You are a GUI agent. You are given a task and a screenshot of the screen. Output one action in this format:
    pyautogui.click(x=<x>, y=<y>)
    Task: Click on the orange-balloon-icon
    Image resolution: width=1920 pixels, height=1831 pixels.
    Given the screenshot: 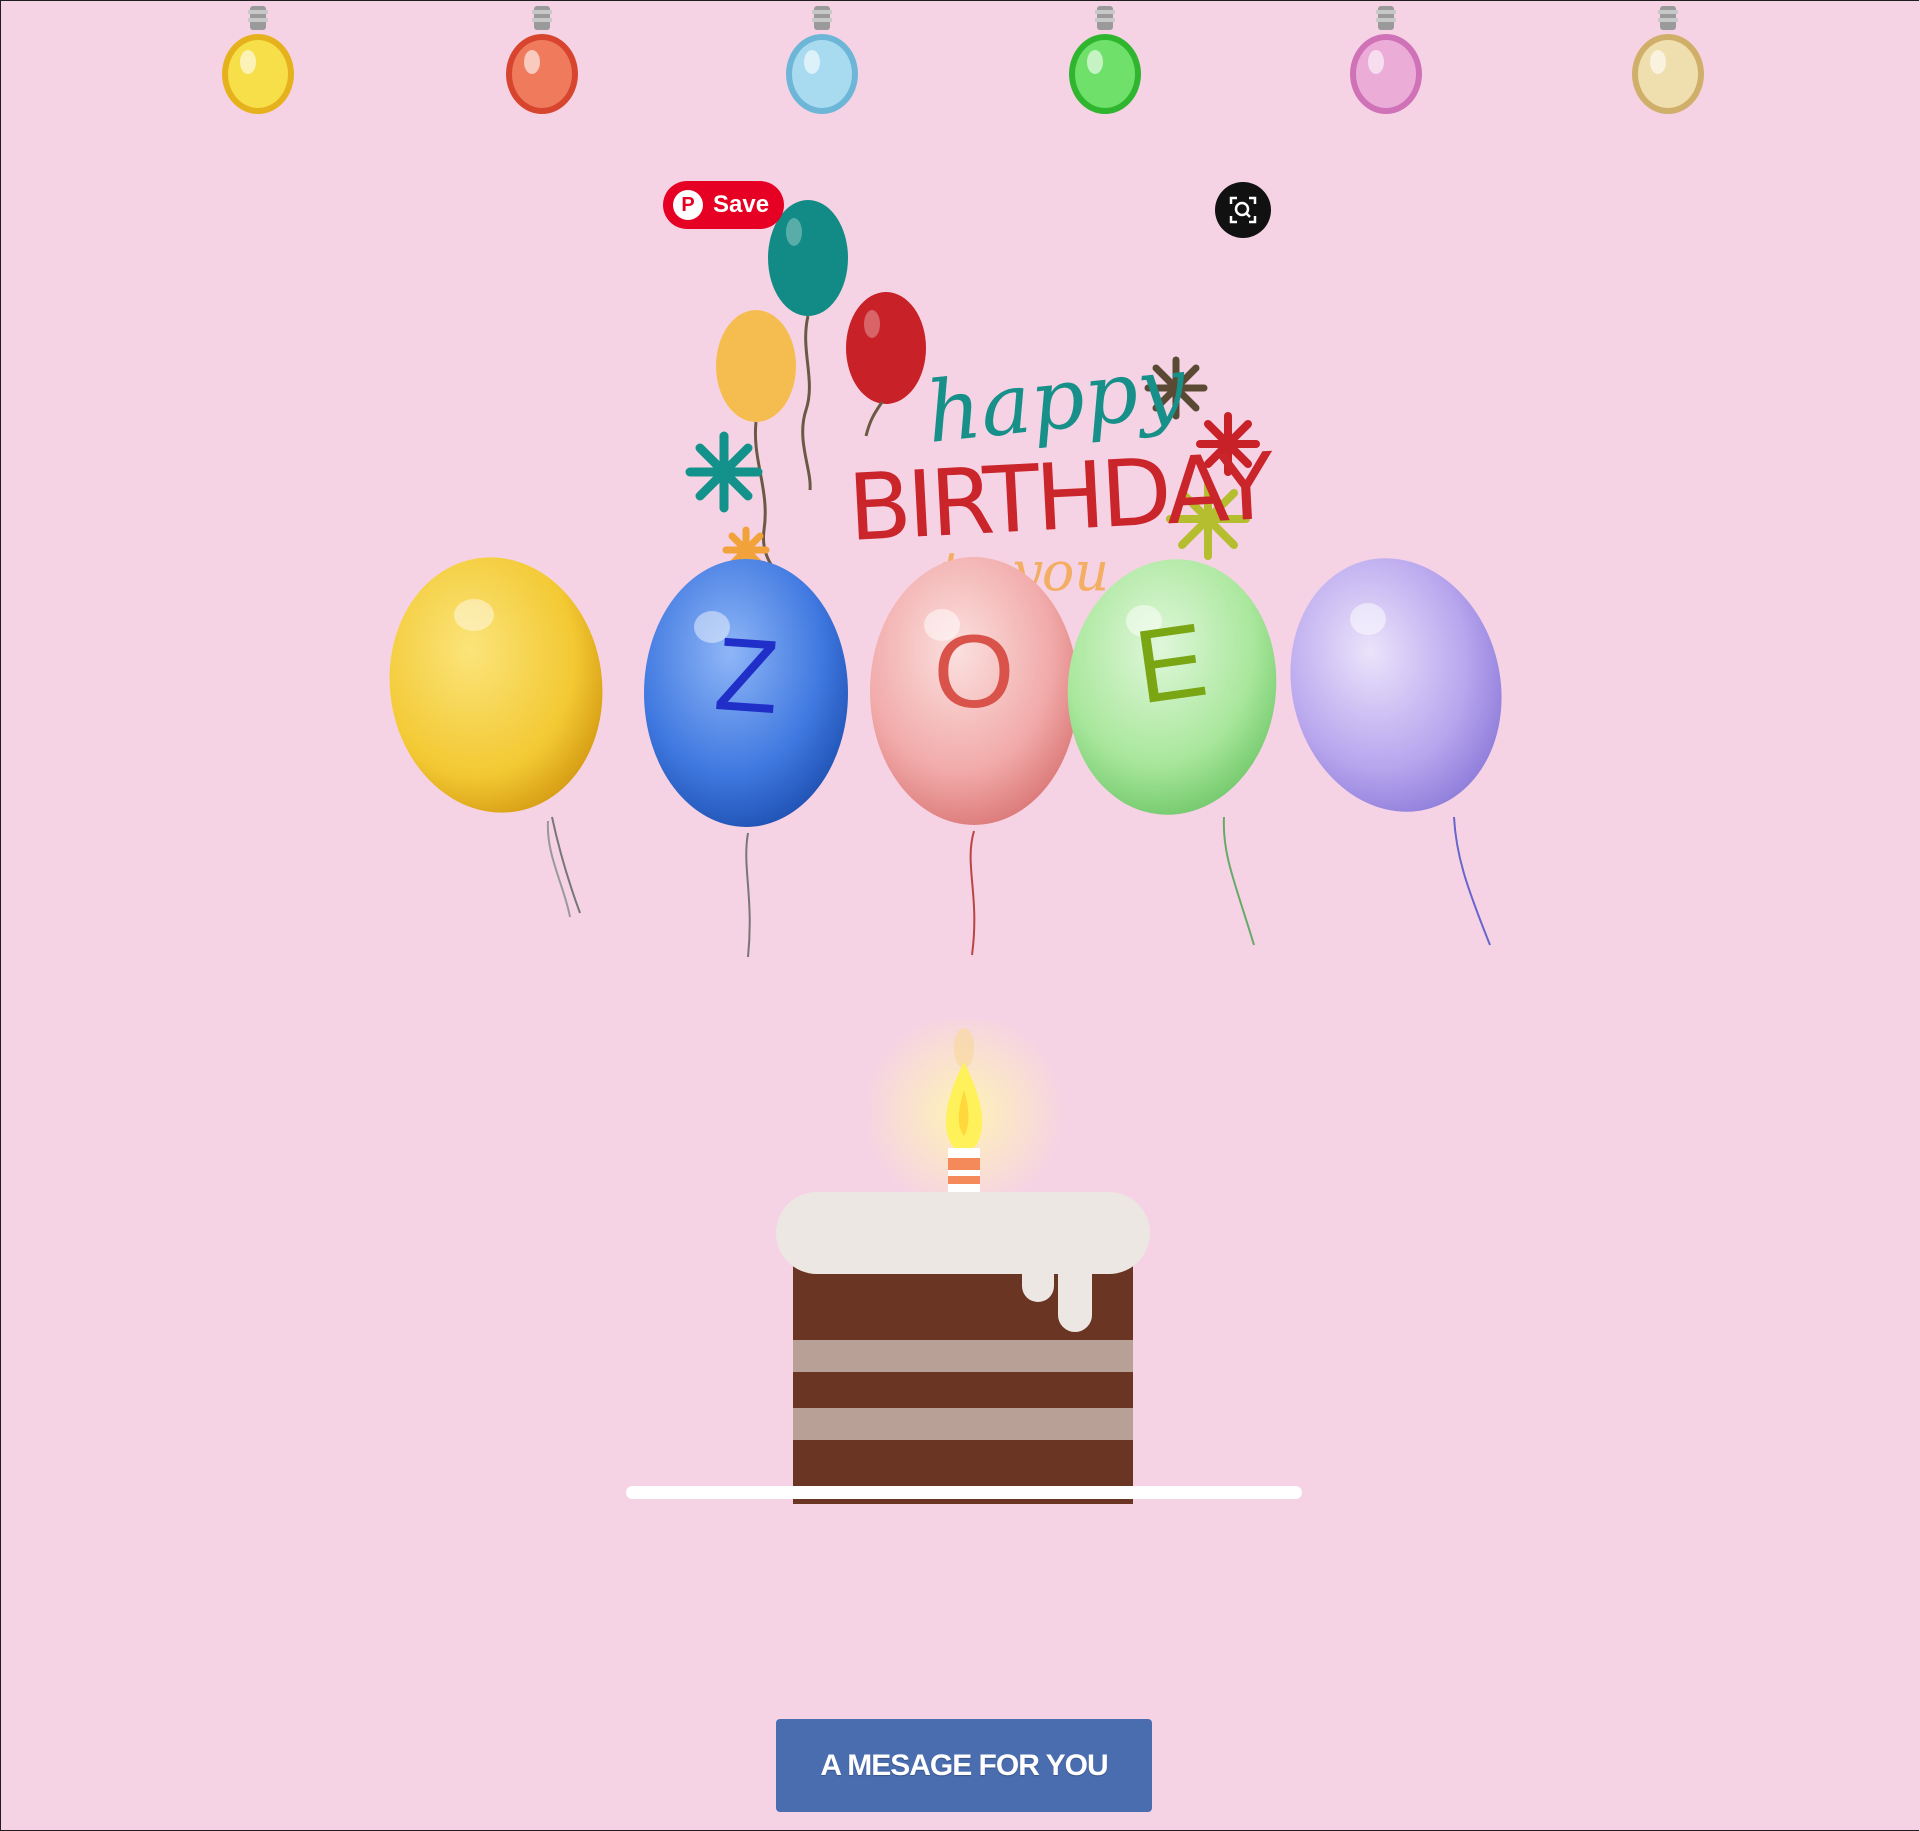 What is the action you would take?
    pyautogui.click(x=756, y=366)
    